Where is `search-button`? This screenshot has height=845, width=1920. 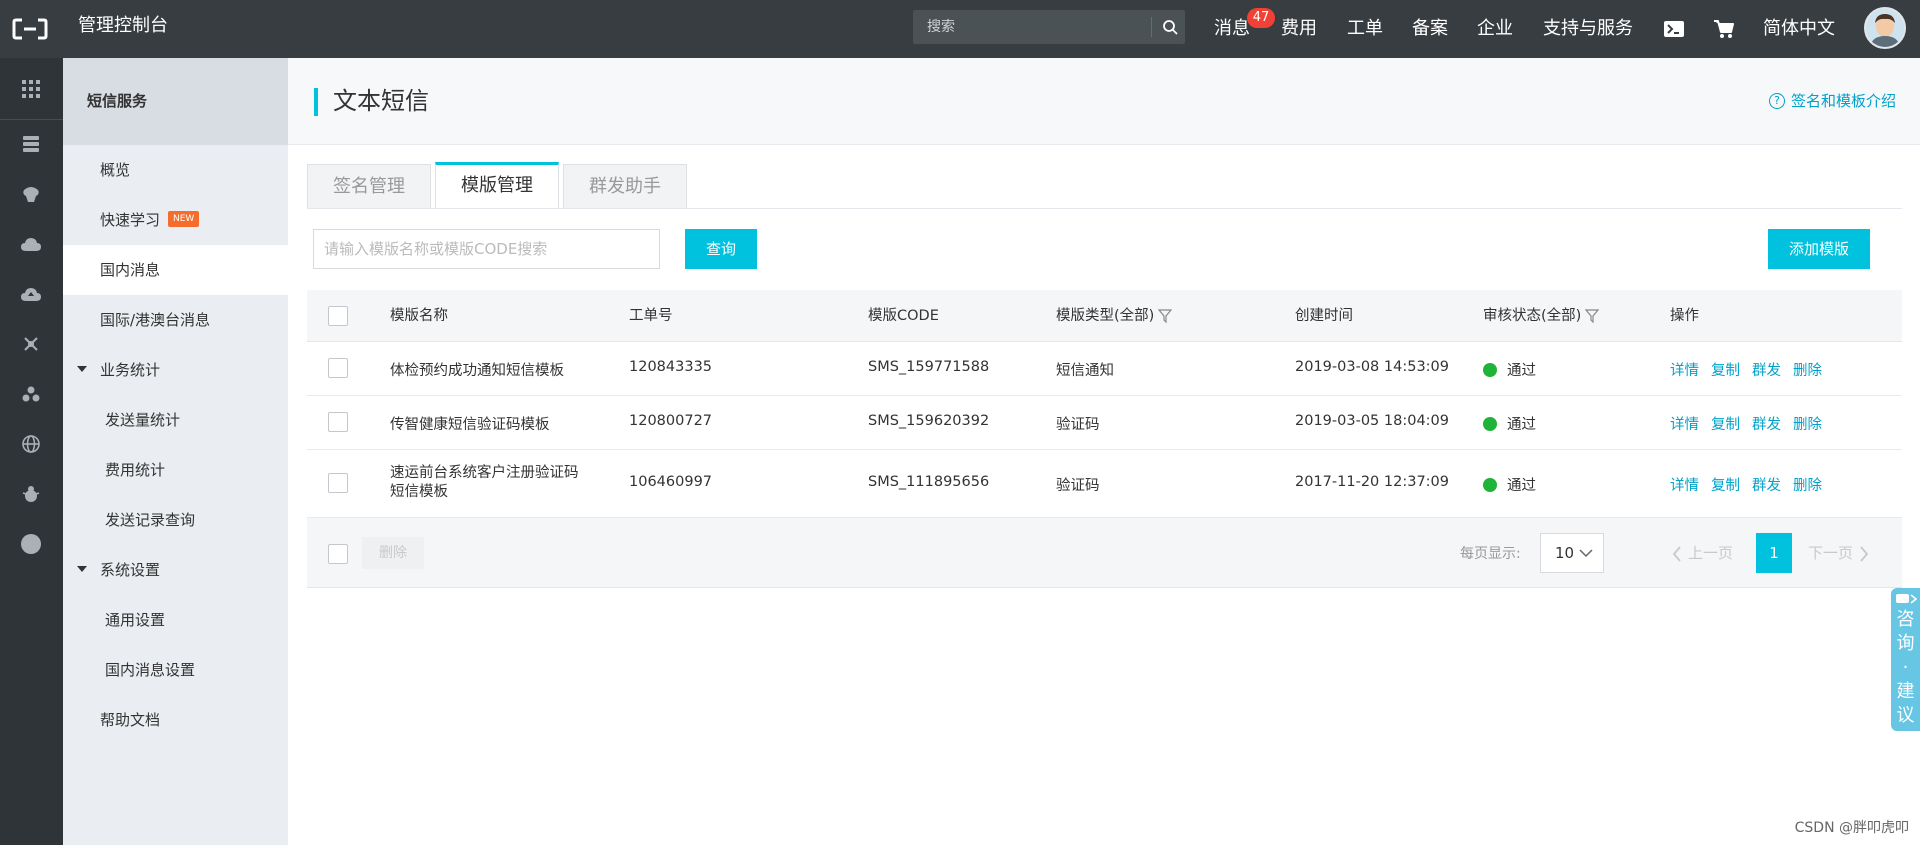 search-button is located at coordinates (1170, 27).